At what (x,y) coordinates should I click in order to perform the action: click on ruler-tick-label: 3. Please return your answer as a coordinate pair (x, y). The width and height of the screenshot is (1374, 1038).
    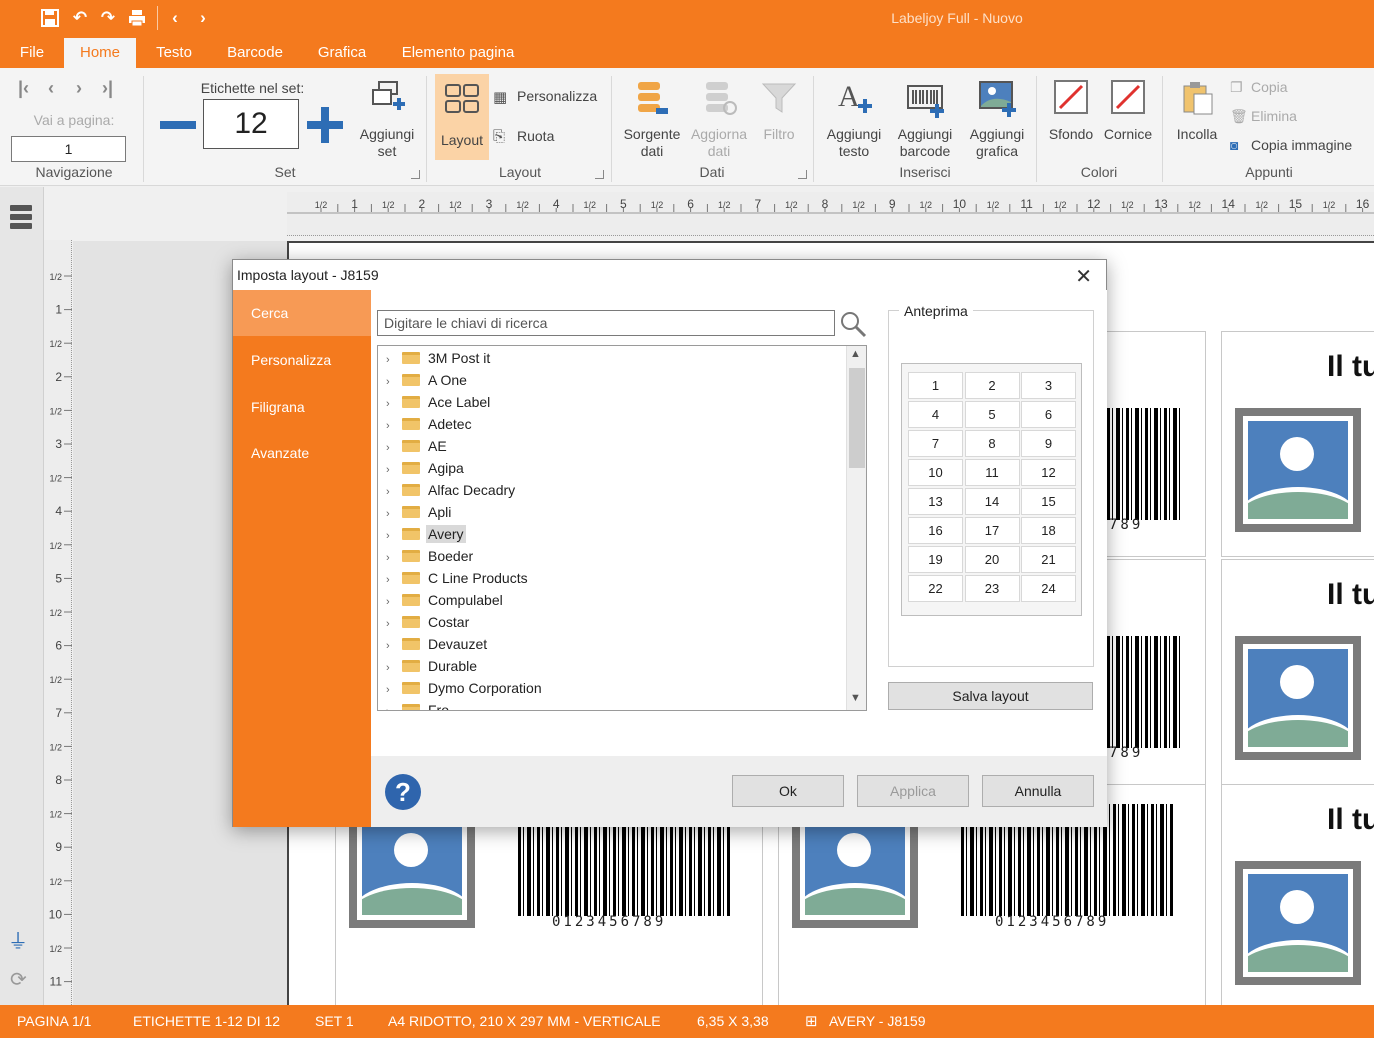
    Looking at the image, I should click on (489, 204).